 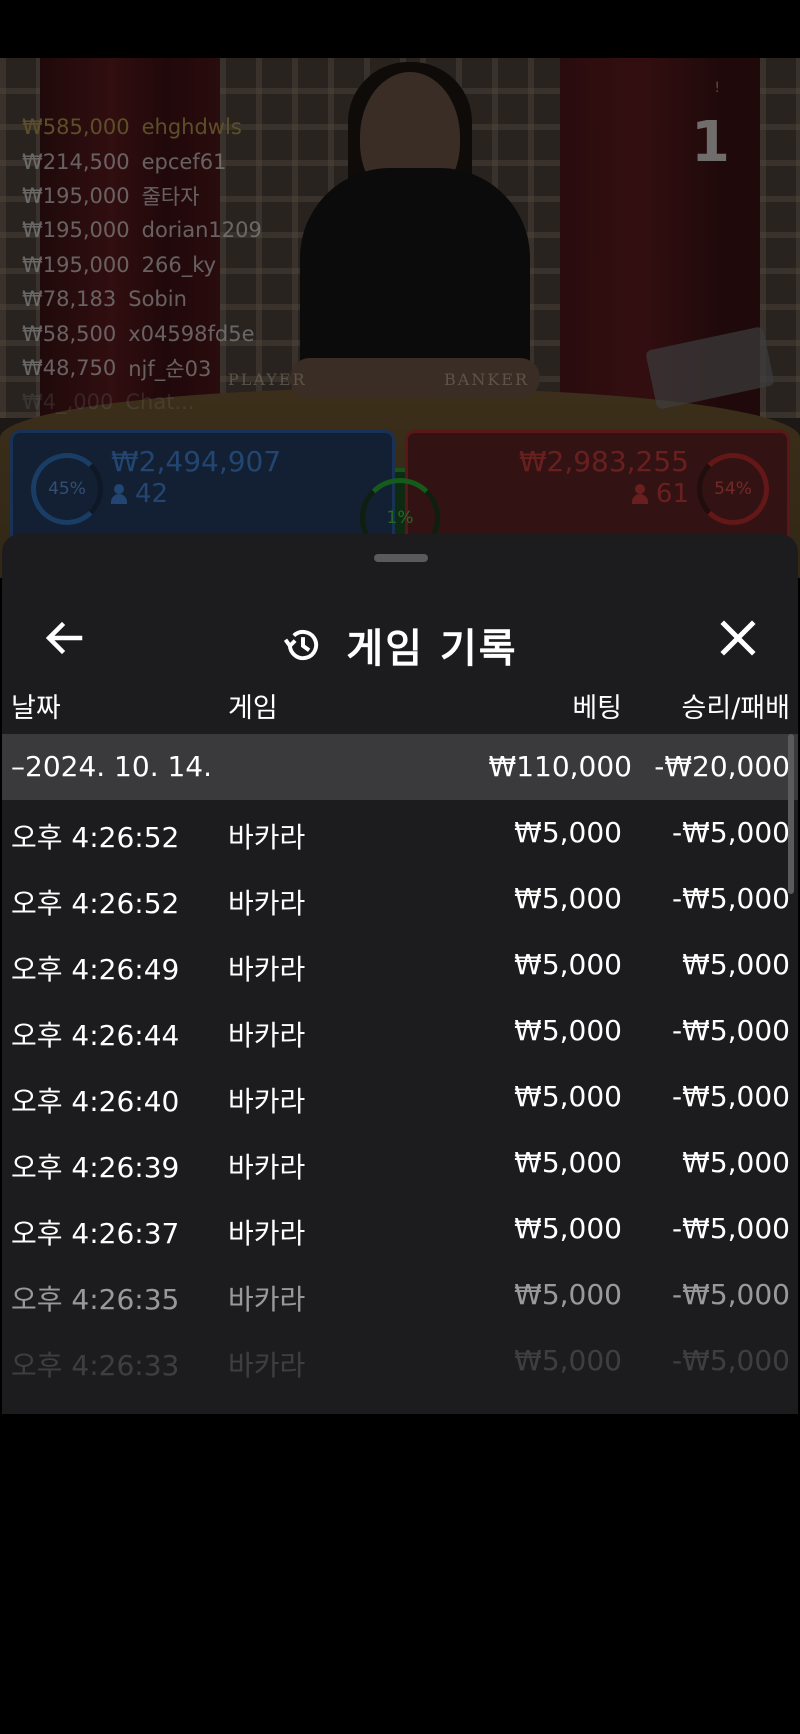 I want to click on history-icon, so click(x=301, y=645).